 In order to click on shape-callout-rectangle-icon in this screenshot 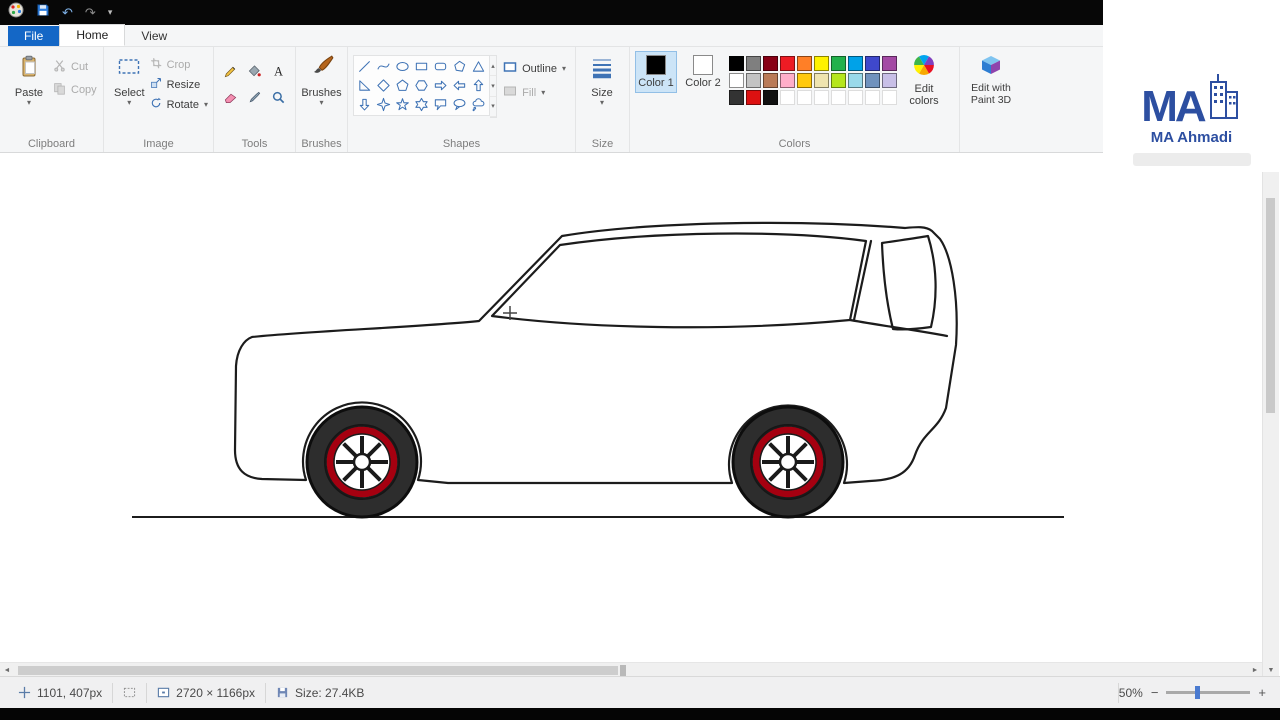, I will do `click(440, 104)`.